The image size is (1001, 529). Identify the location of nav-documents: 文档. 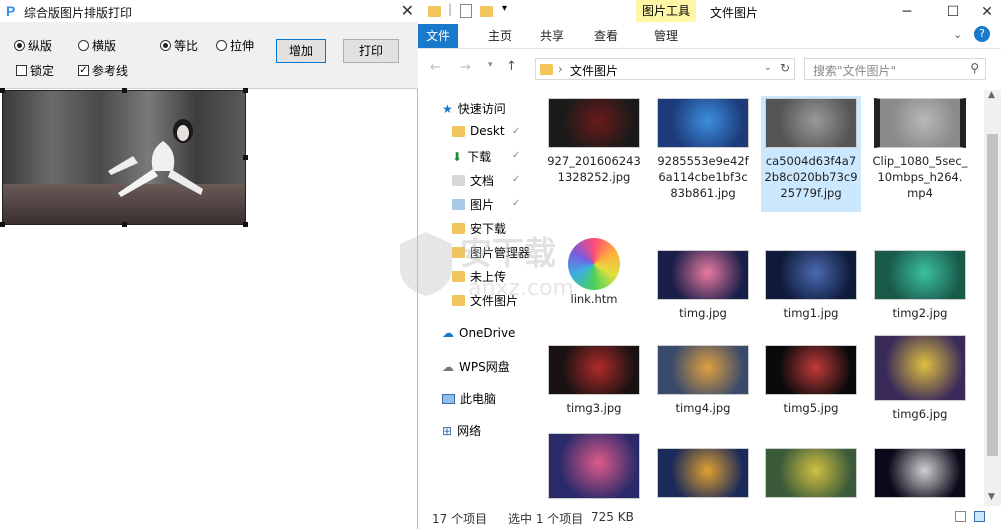
(473, 180).